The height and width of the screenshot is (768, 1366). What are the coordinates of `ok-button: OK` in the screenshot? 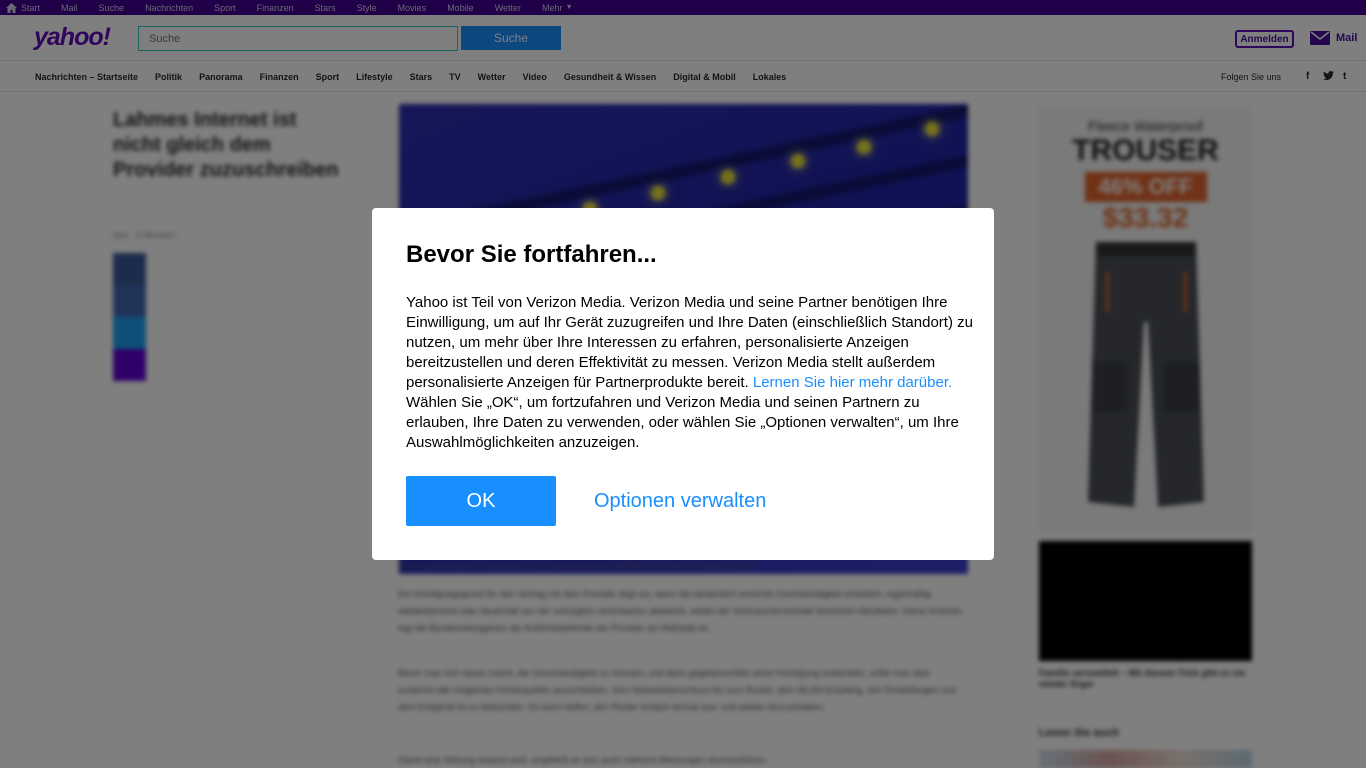 It's located at (481, 501).